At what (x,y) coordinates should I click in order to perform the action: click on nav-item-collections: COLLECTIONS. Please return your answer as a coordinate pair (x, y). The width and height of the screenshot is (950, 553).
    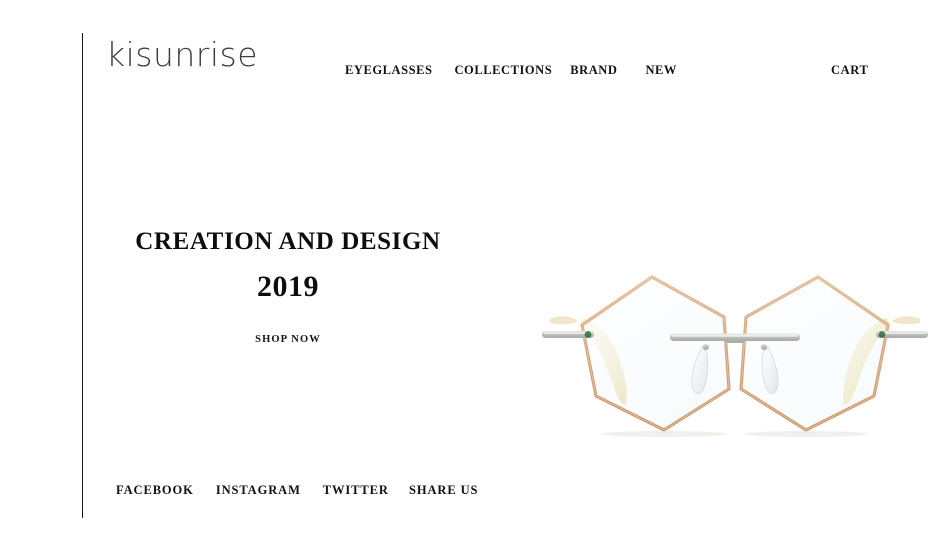
    Looking at the image, I should click on (503, 70).